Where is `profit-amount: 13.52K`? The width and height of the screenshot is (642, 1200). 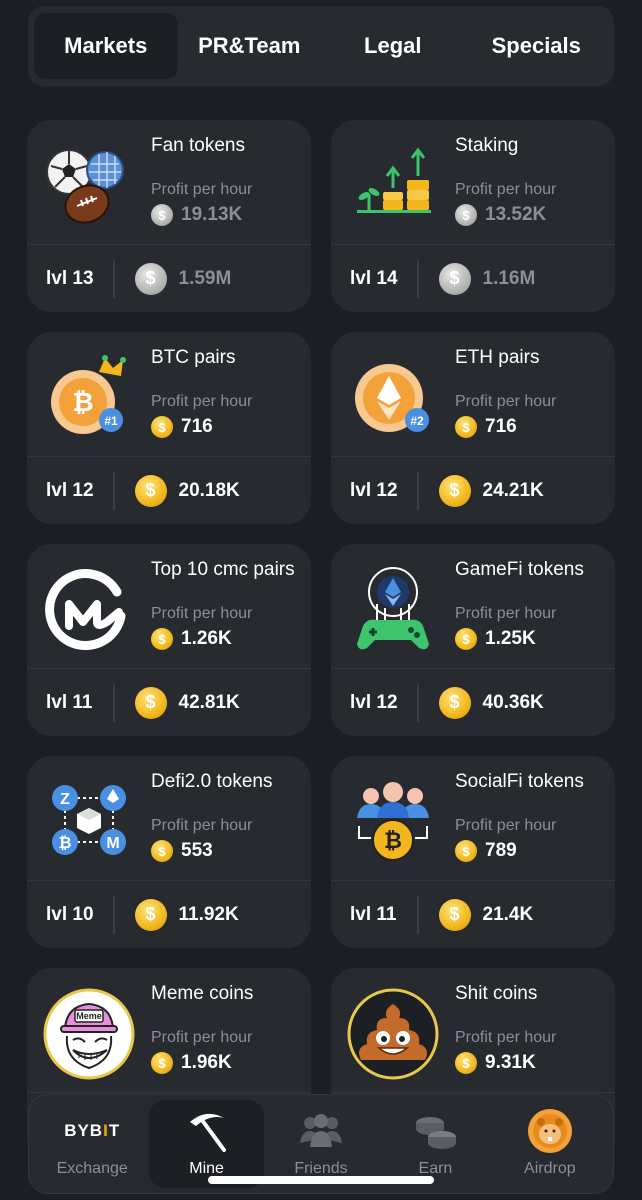 profit-amount: 13.52K is located at coordinates (516, 214).